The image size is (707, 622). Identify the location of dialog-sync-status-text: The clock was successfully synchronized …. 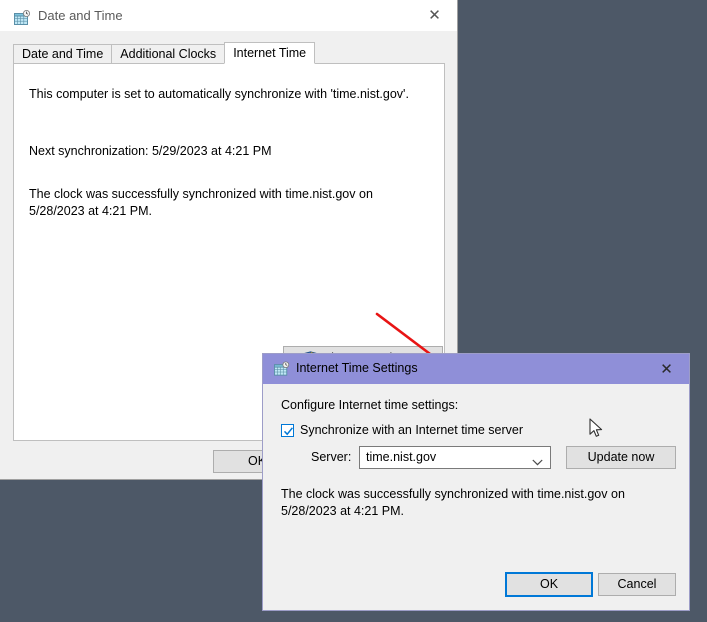
(453, 502).